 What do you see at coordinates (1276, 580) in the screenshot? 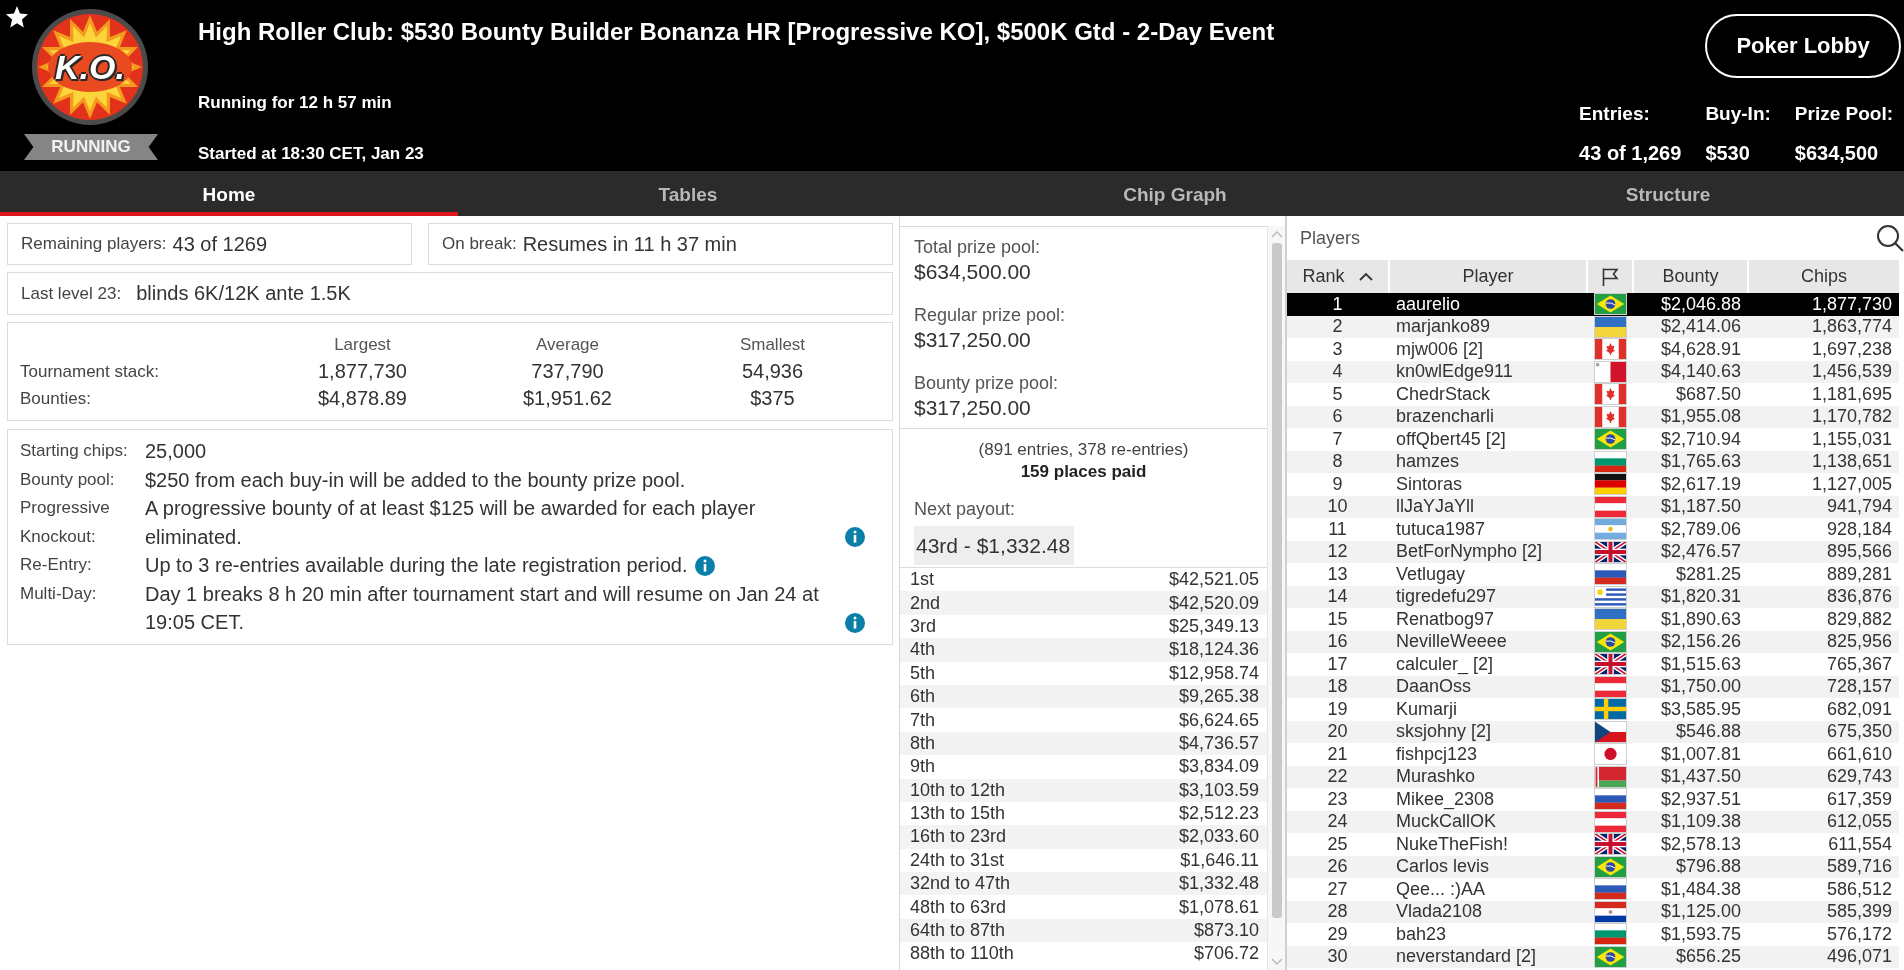
I see `scrollbar-thumb` at bounding box center [1276, 580].